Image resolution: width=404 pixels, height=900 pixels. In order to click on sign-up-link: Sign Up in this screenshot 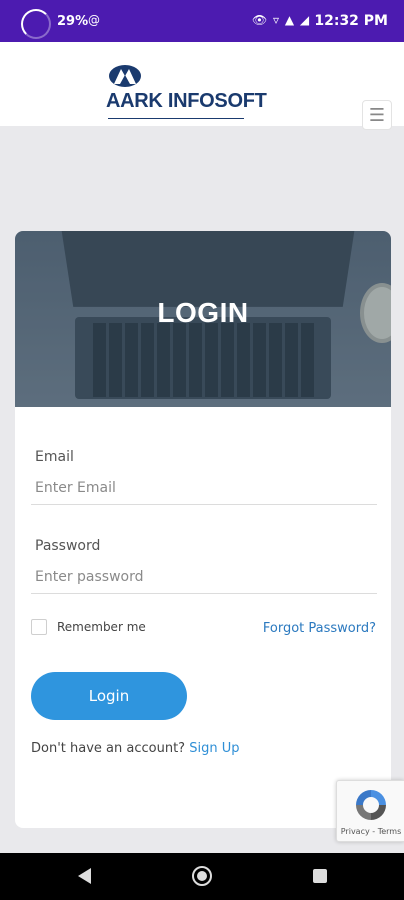, I will do `click(214, 748)`.